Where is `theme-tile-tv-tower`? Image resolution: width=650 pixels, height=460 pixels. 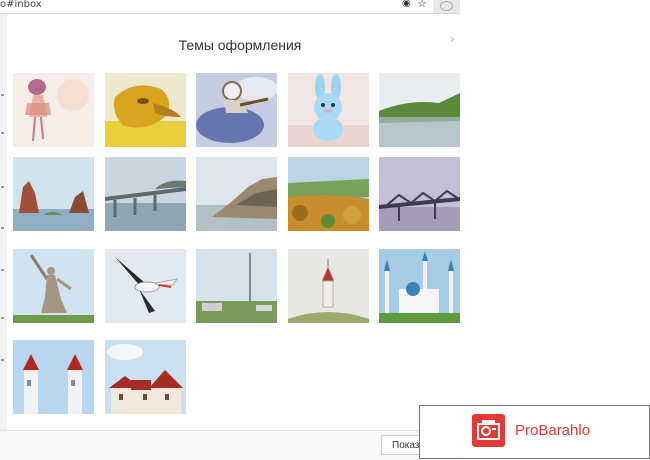
theme-tile-tv-tower is located at coordinates (236, 286).